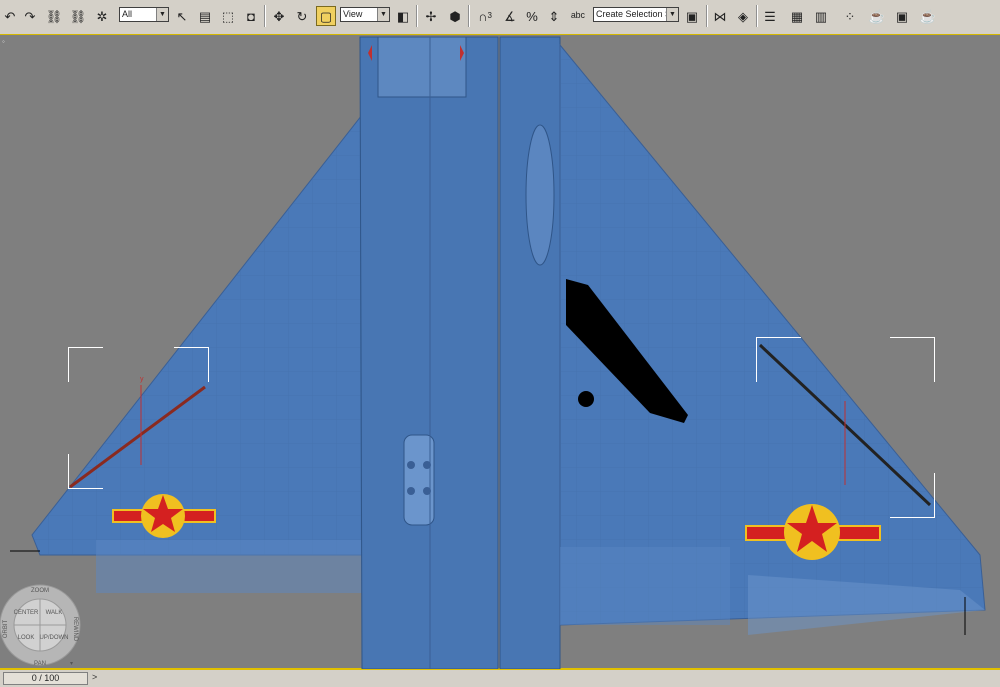 This screenshot has width=1000, height=687. I want to click on snap-icon: ∩ 3, so click(485, 16).